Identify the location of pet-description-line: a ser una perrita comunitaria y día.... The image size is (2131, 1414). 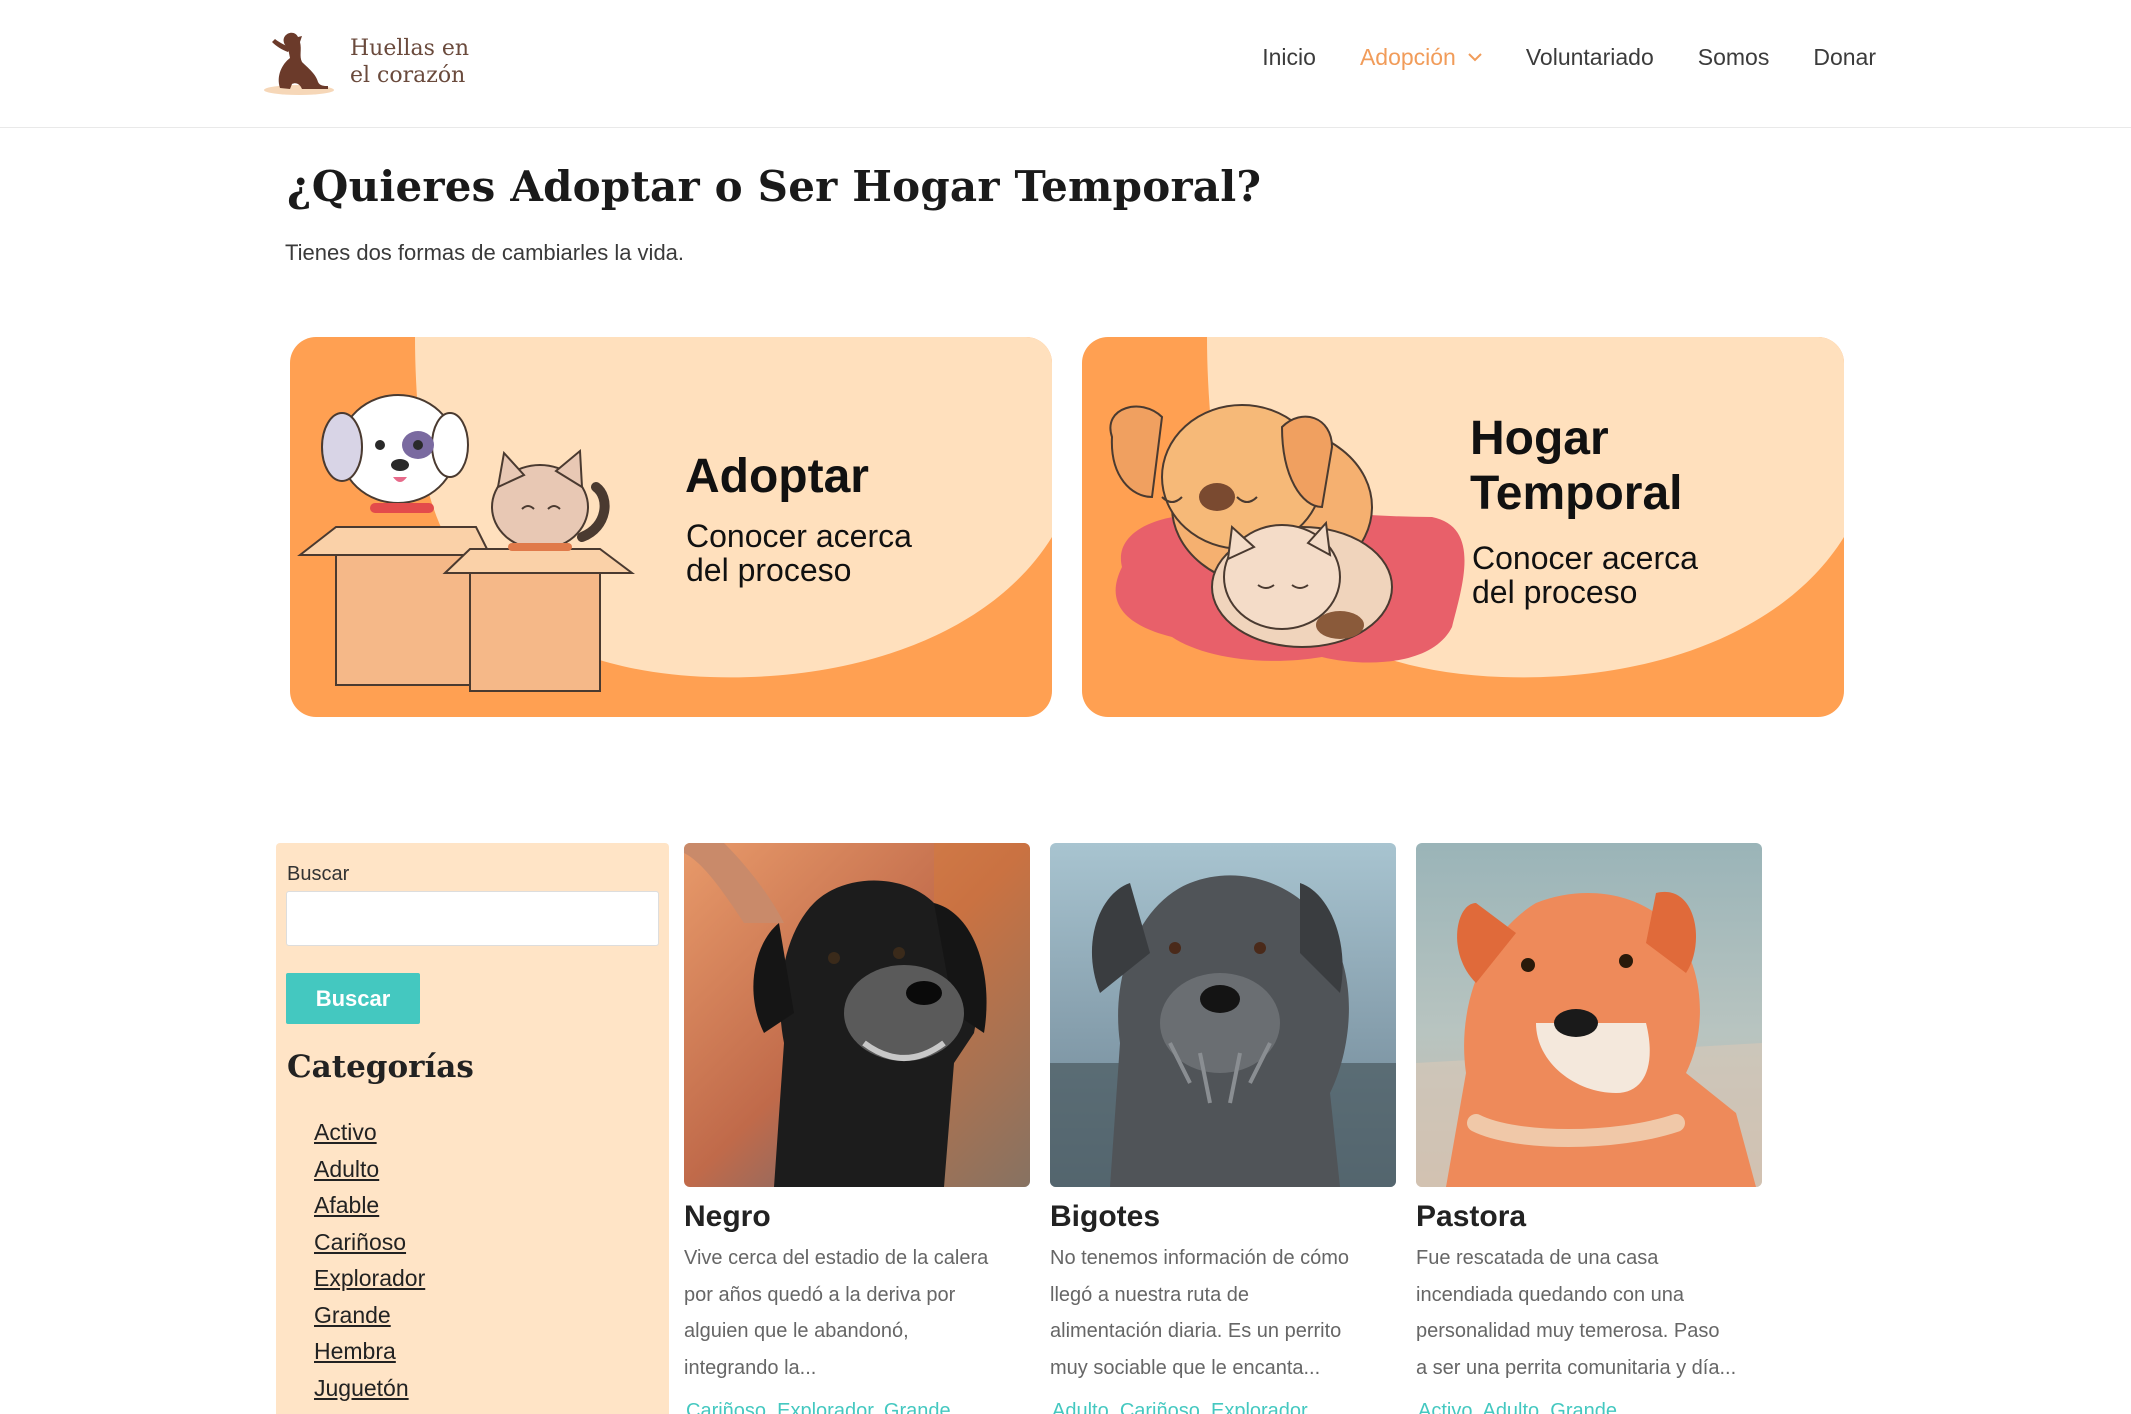
(1576, 1367).